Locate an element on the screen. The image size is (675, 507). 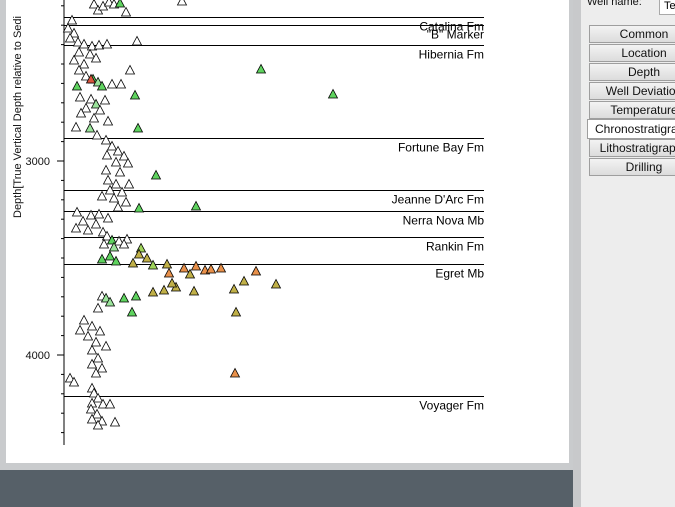
panel-splitter is located at coordinates (577, 253).